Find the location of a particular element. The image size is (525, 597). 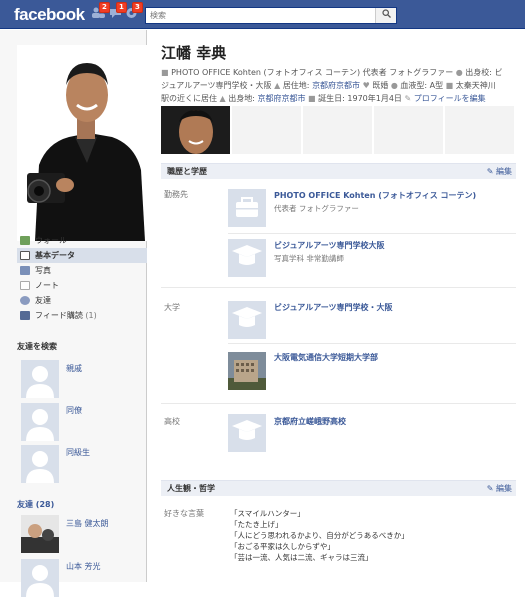

edit-philosophy-link: ✎ 編集 is located at coordinates (499, 488).